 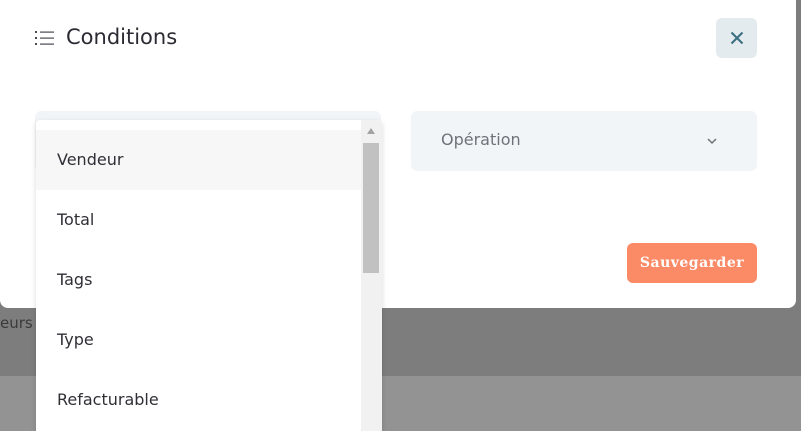 What do you see at coordinates (198, 340) in the screenshot?
I see `dropdown-option-type: Type` at bounding box center [198, 340].